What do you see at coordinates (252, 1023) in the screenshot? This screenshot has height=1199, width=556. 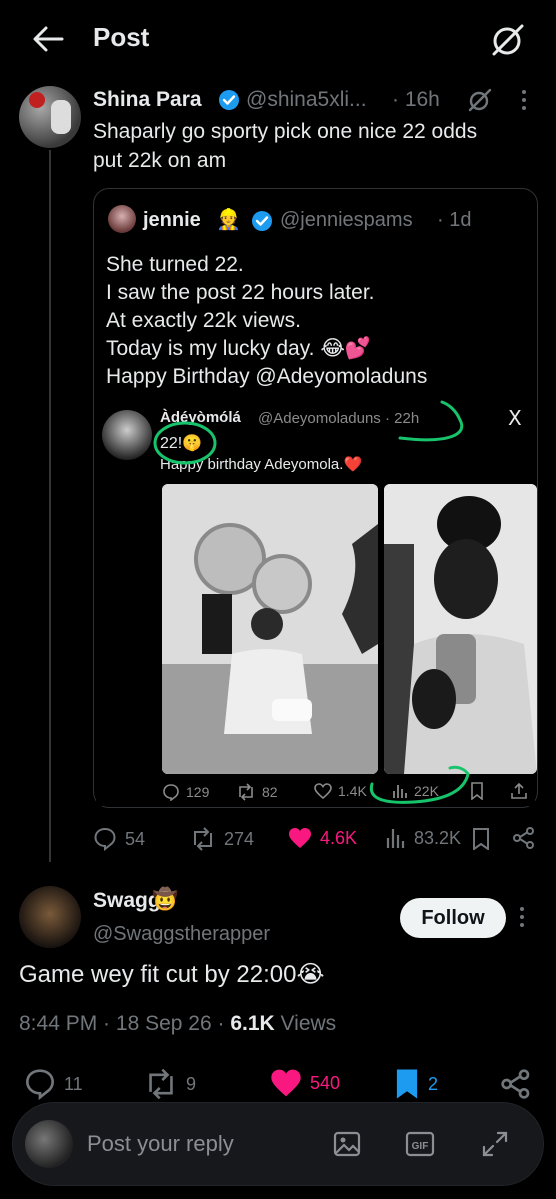 I see `post2-views-count: 6.1K` at bounding box center [252, 1023].